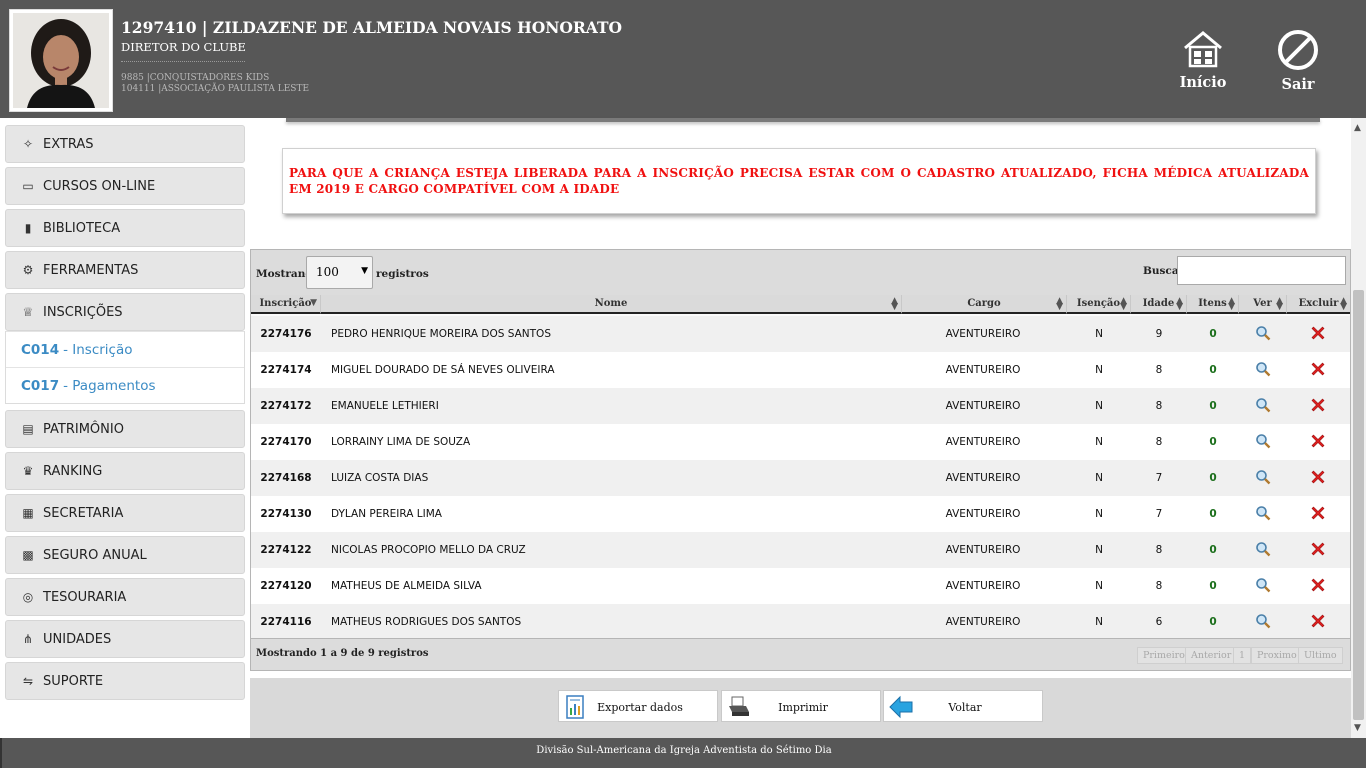 This screenshot has height=768, width=1366. I want to click on table-row: 2274168 LUIZA COSTA DIAS AVENTUREIRO N 7 0, so click(800, 478).